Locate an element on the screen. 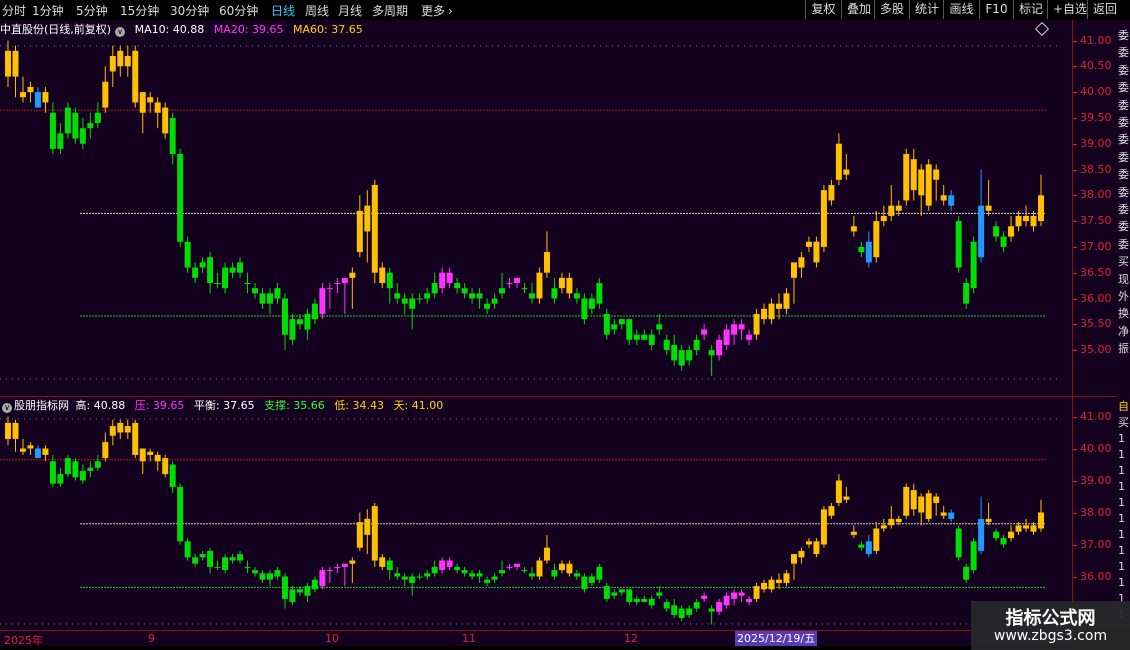  add-watchlist-button: +自选 is located at coordinates (1067, 9).